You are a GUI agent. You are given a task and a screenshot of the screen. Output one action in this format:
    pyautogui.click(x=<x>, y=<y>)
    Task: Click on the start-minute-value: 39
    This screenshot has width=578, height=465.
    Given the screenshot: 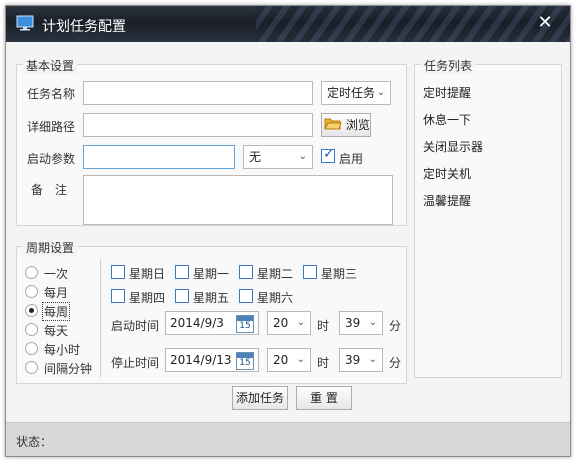 What is the action you would take?
    pyautogui.click(x=353, y=323)
    